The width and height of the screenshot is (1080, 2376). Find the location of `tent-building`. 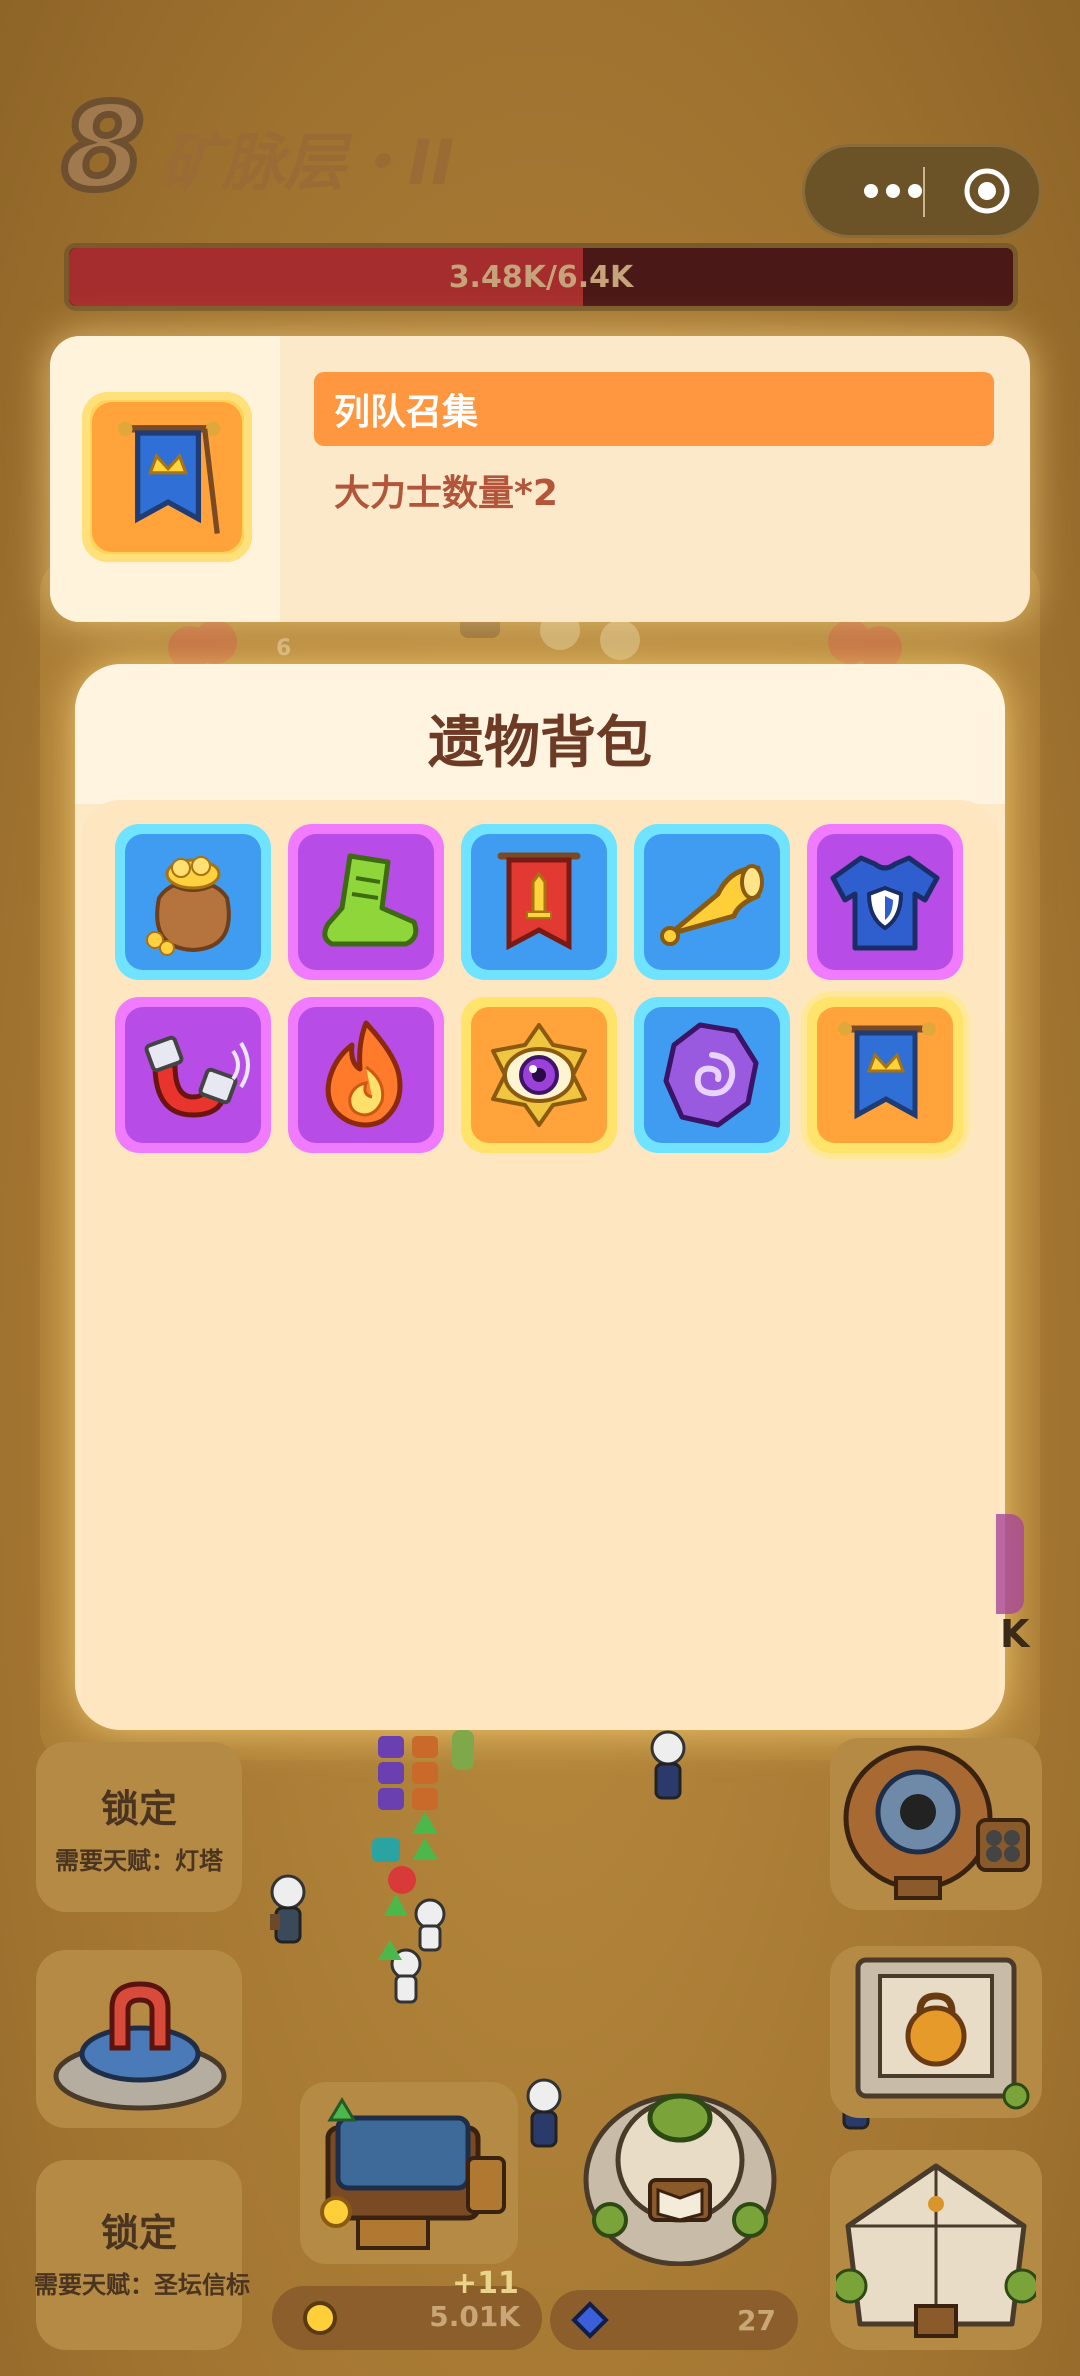

tent-building is located at coordinates (936, 2250).